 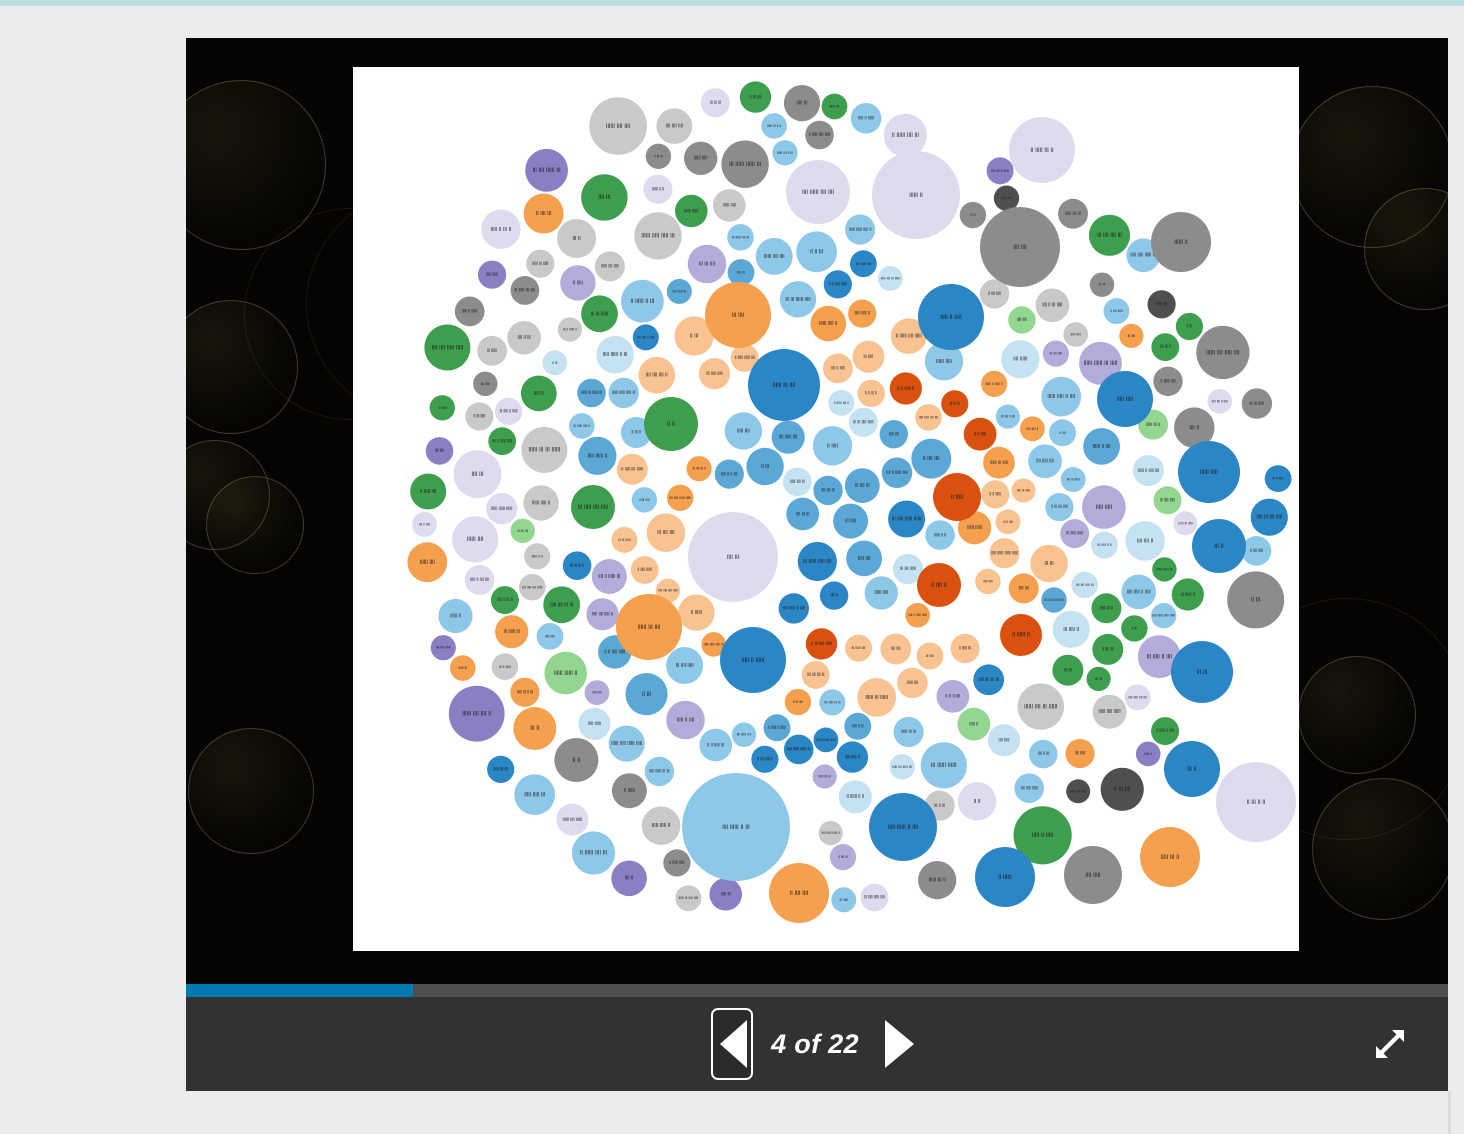 I want to click on triangle-left-icon, so click(x=733, y=1044).